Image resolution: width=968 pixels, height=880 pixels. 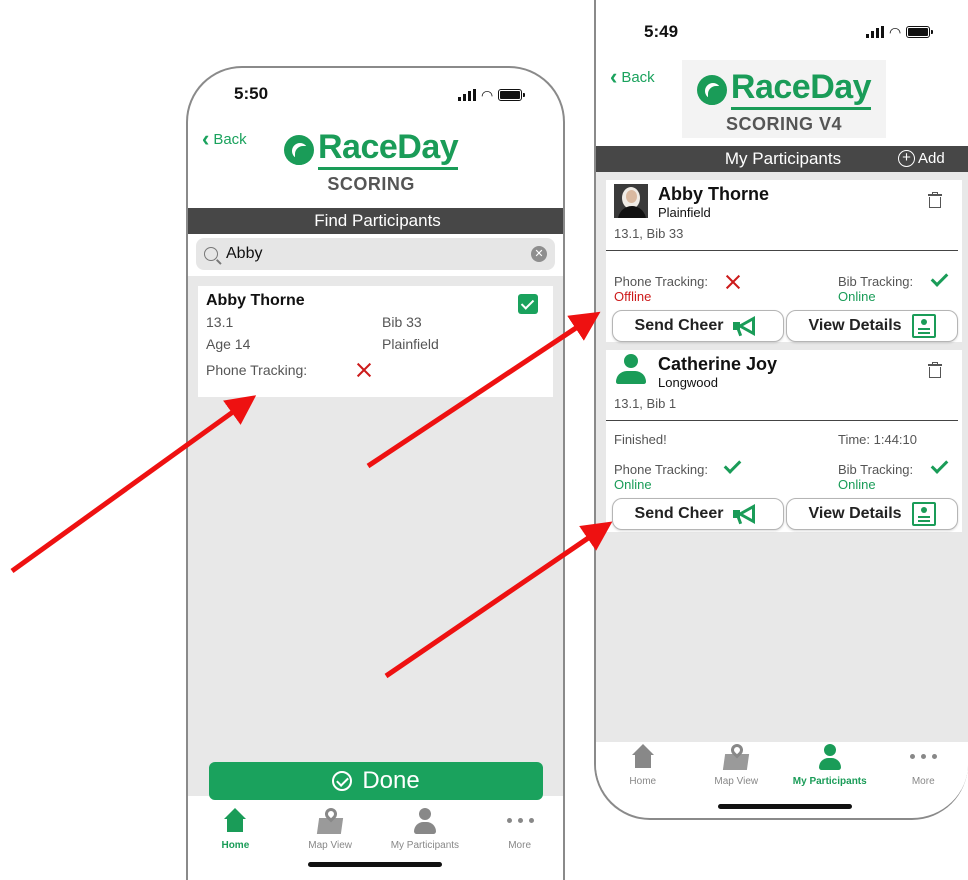 What do you see at coordinates (661, 31) in the screenshot?
I see `status-time: 5:49` at bounding box center [661, 31].